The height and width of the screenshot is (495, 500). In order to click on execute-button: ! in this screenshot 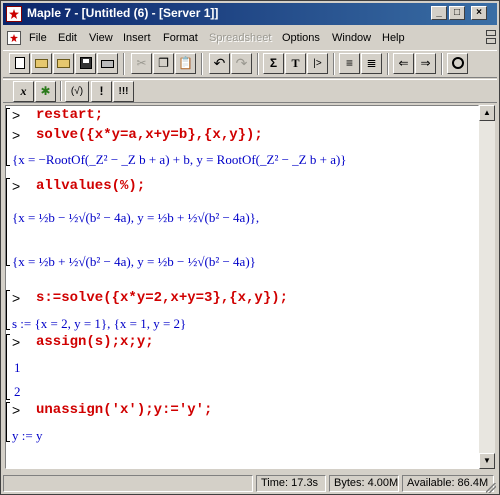, I will do `click(101, 91)`.